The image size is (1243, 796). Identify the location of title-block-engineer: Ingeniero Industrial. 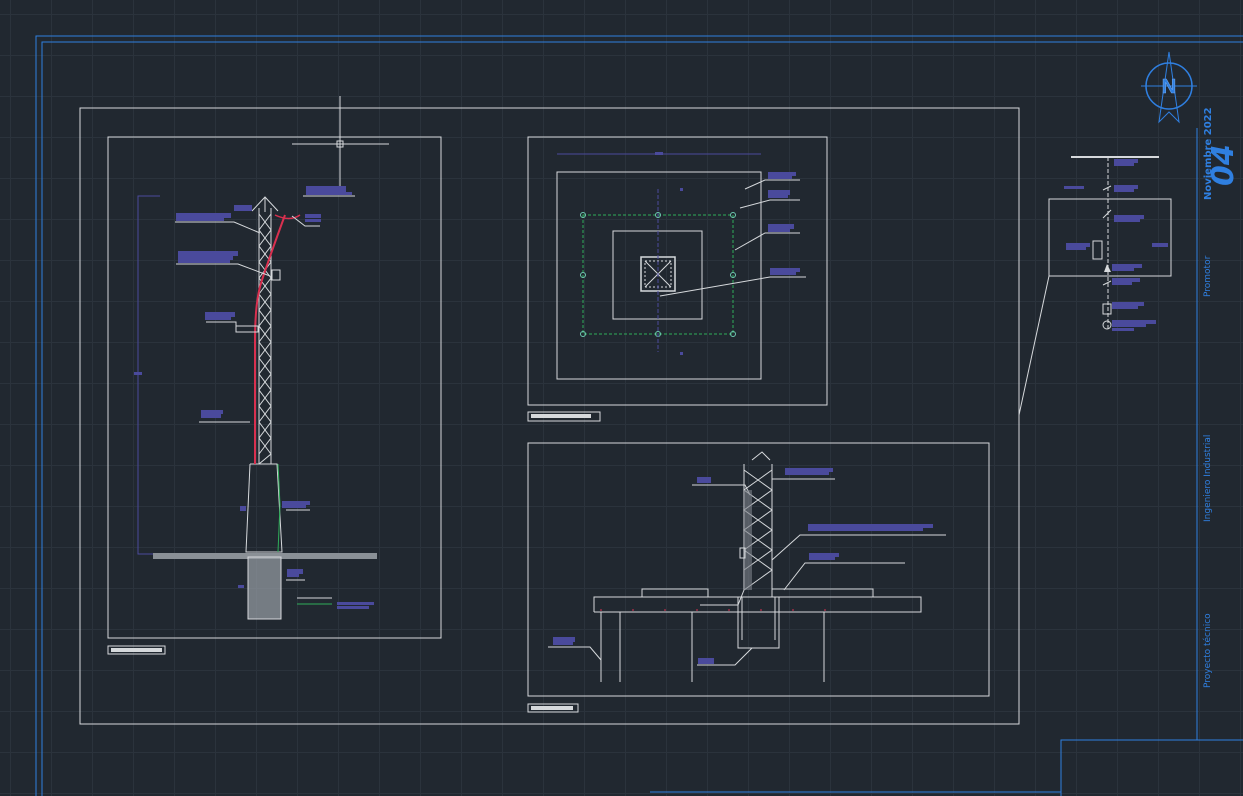
(1208, 478).